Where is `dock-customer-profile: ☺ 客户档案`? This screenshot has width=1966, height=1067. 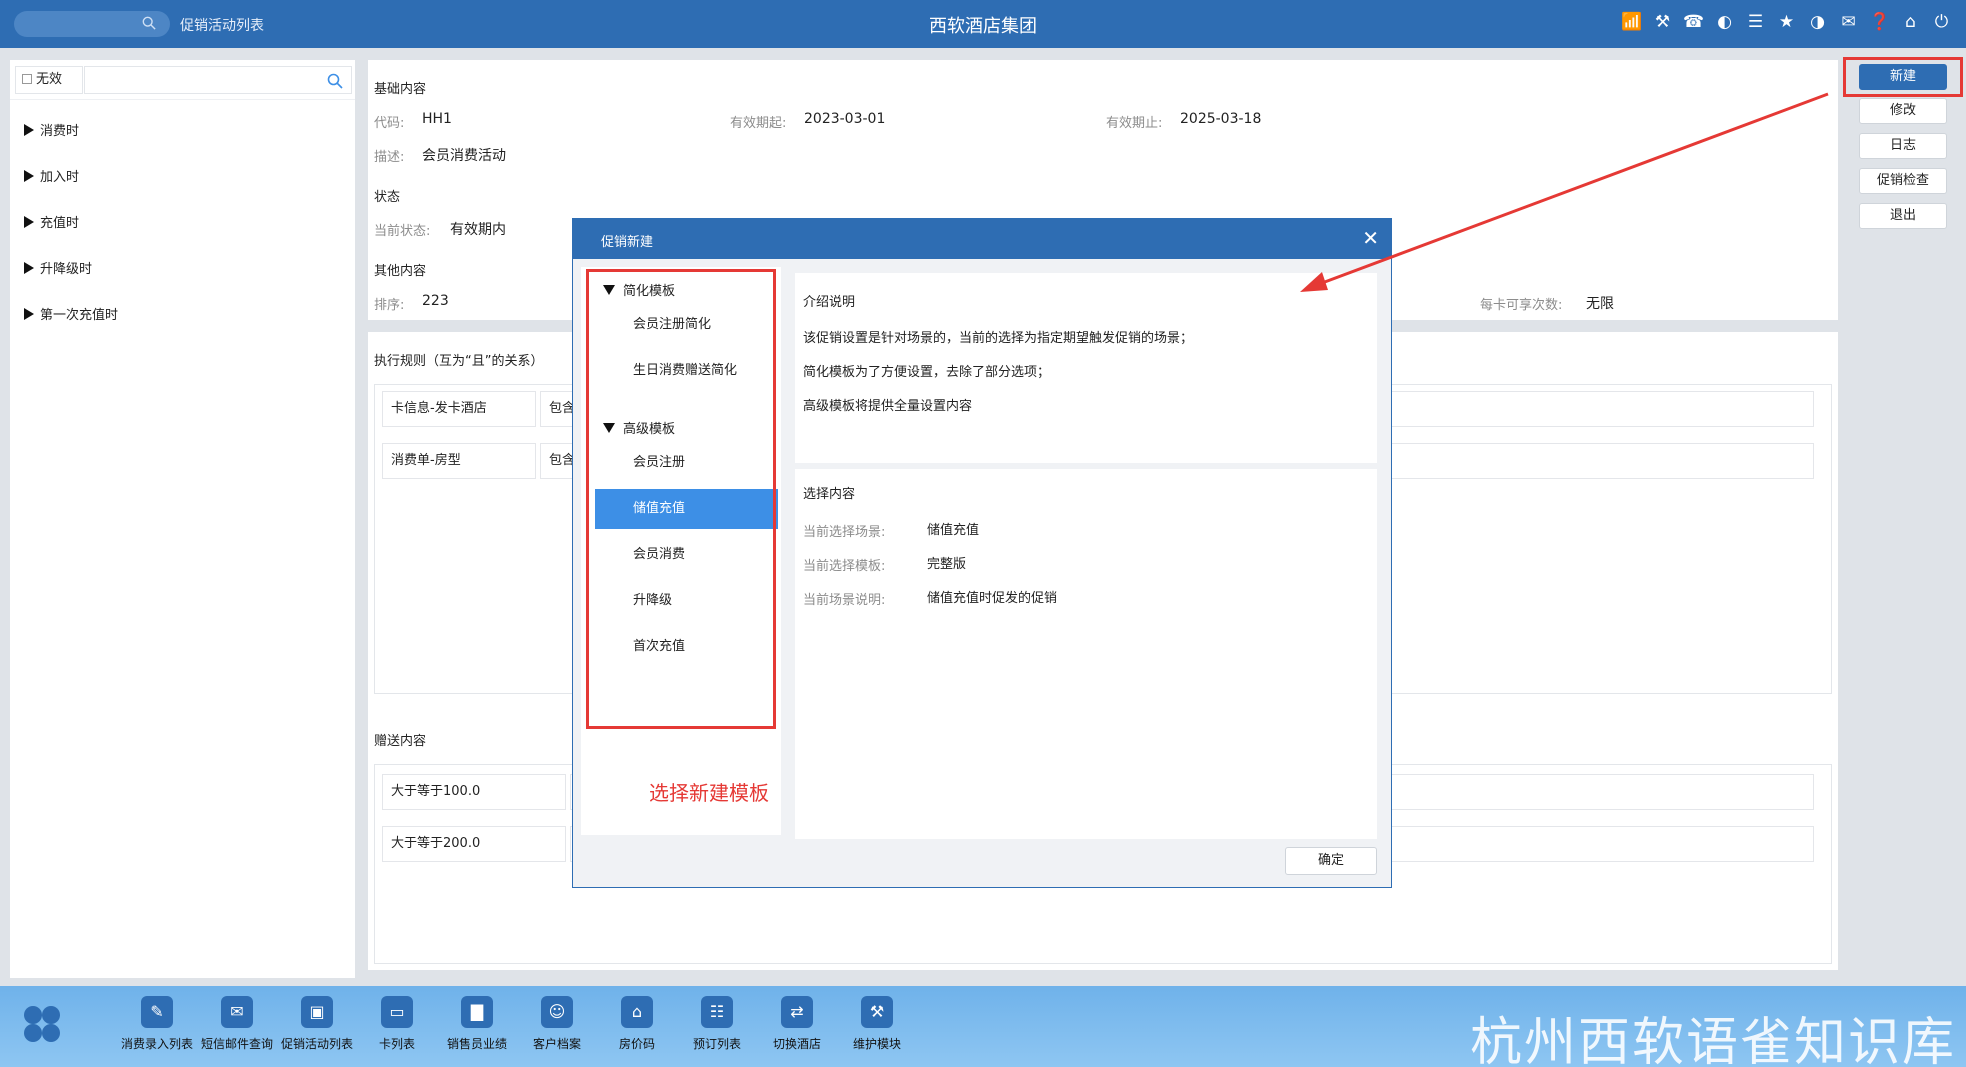 dock-customer-profile: ☺ 客户档案 is located at coordinates (557, 1024).